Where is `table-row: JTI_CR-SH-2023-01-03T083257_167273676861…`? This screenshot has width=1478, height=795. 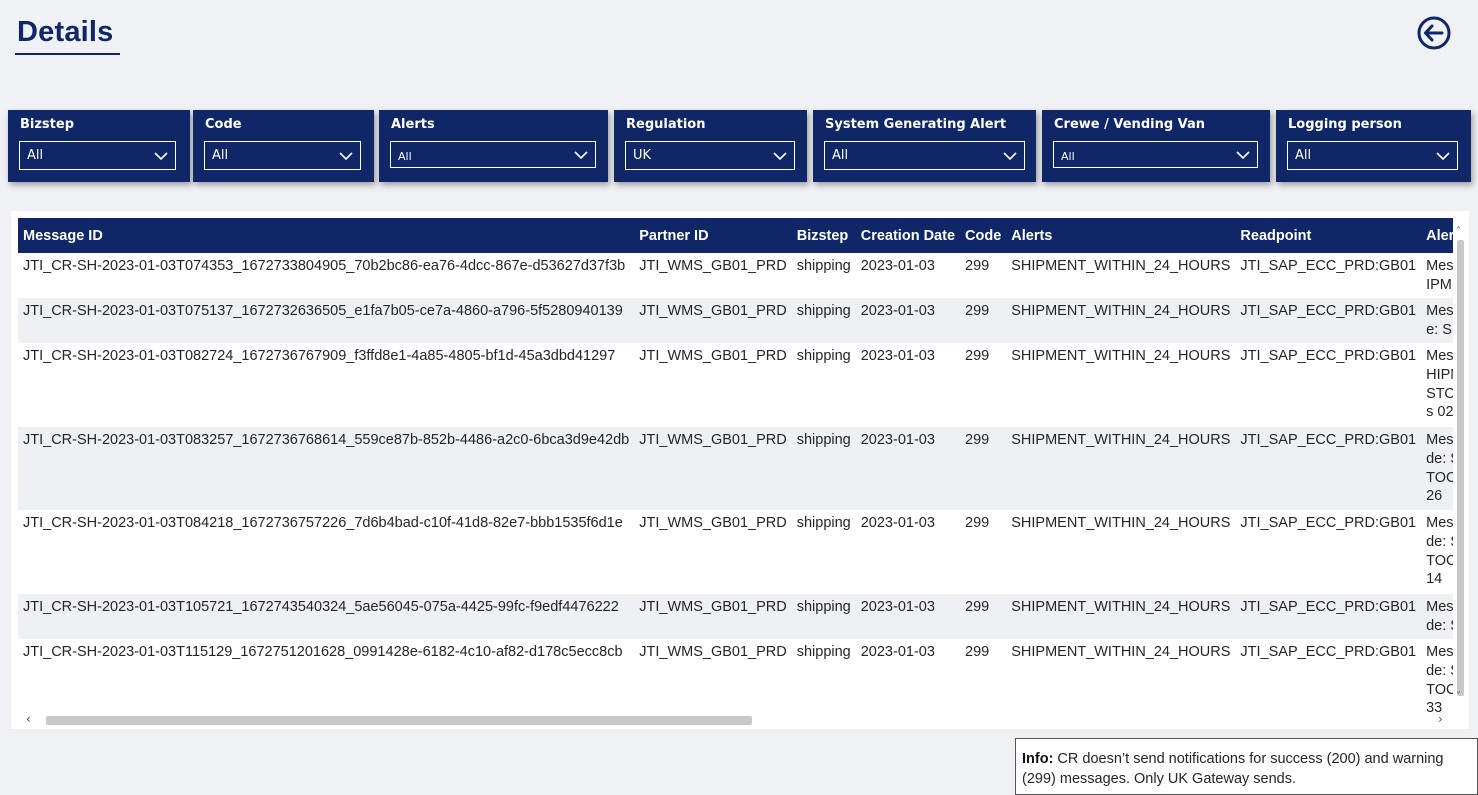 table-row: JTI_CR-SH-2023-01-03T083257_167273676861… is located at coordinates (735, 468).